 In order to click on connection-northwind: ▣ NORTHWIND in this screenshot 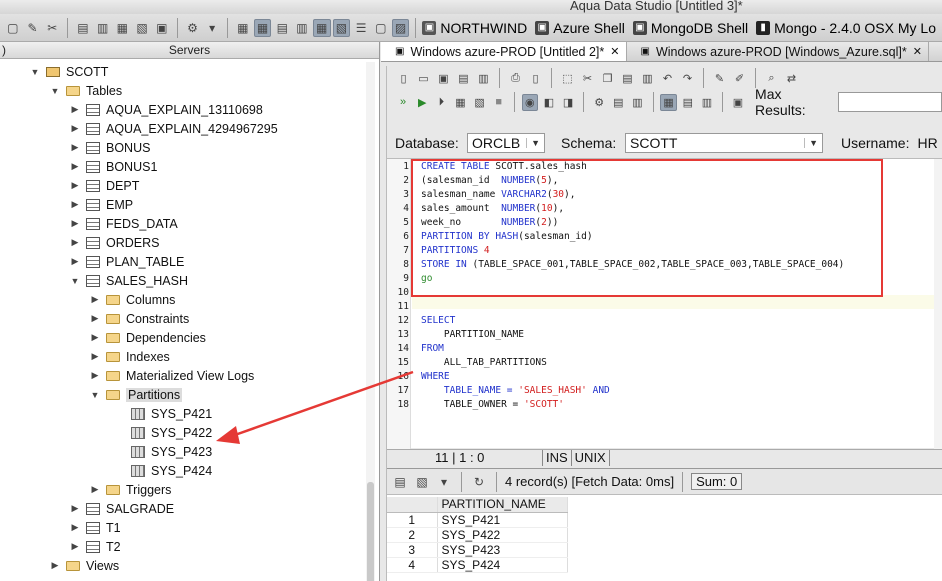, I will do `click(474, 28)`.